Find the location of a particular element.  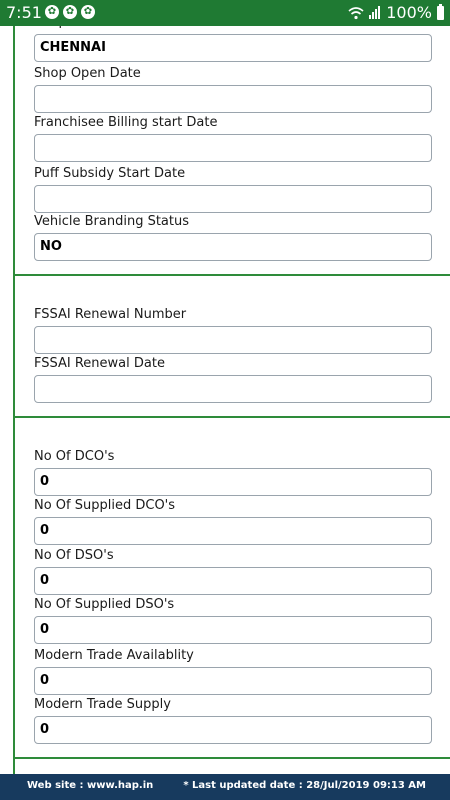

fssai-renewal-date-label: FSSAI Renewal Date is located at coordinates (99, 363).